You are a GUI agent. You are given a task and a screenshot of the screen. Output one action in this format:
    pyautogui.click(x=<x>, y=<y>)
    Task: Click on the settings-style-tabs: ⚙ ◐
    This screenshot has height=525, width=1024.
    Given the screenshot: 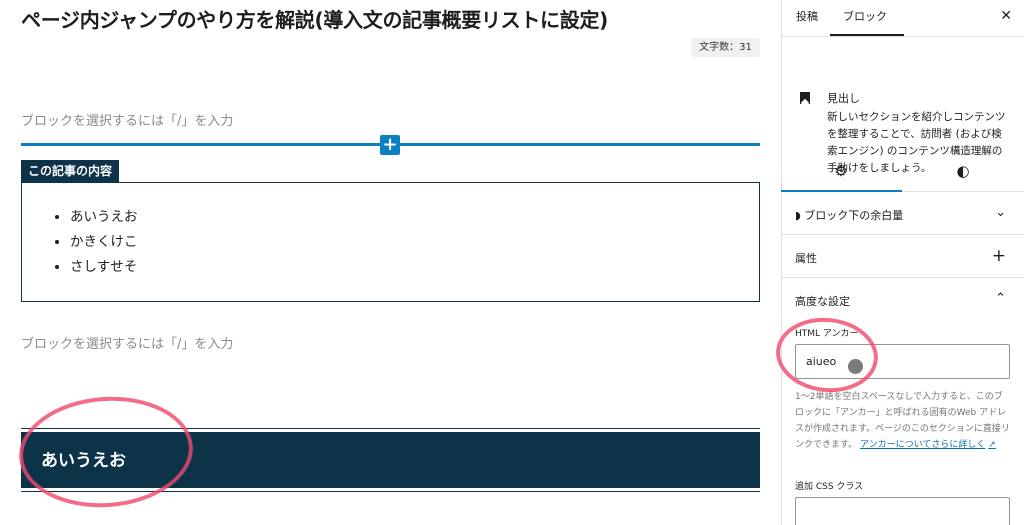 What is the action you would take?
    pyautogui.click(x=902, y=170)
    